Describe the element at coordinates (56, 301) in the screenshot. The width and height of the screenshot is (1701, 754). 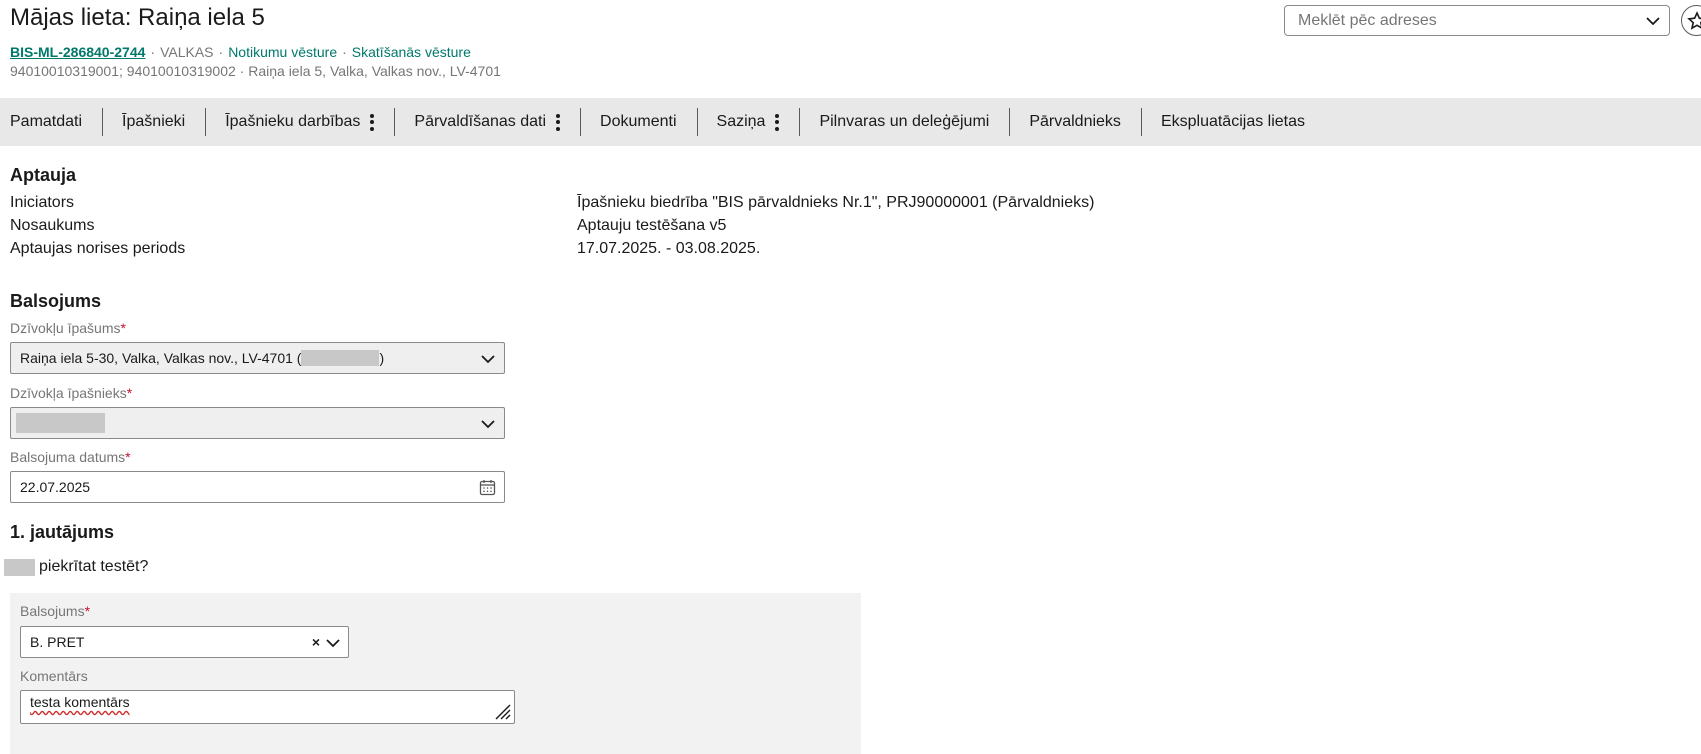
I see `vote-heading: Balsojums` at that location.